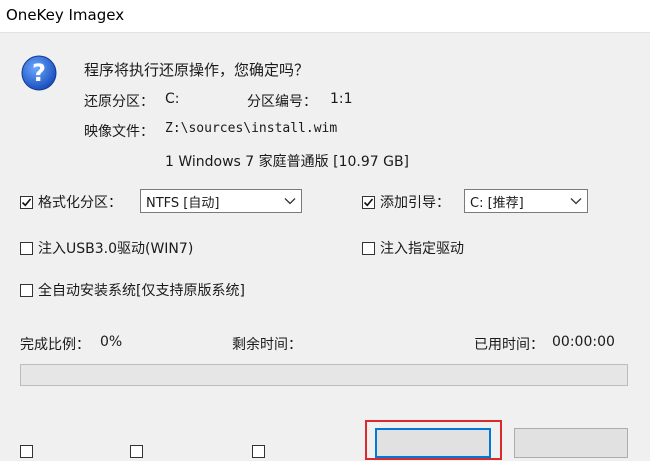 The height and width of the screenshot is (461, 650). Describe the element at coordinates (282, 102) in the screenshot. I see `partition-number-label: 分区编号：` at that location.